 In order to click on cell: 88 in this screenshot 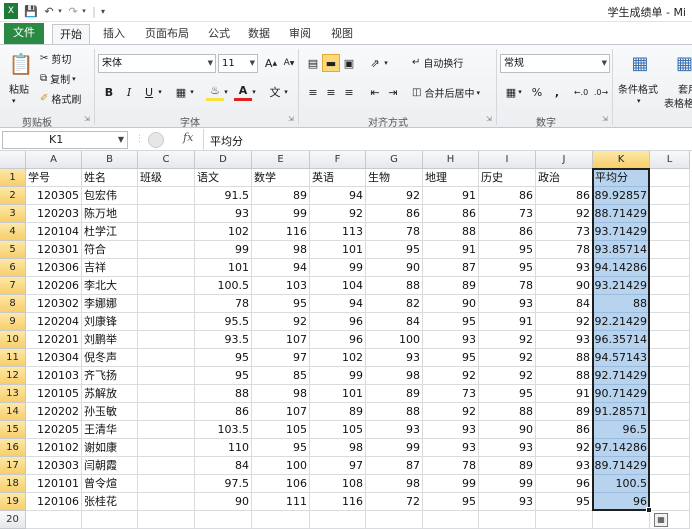, I will do `click(564, 358)`.